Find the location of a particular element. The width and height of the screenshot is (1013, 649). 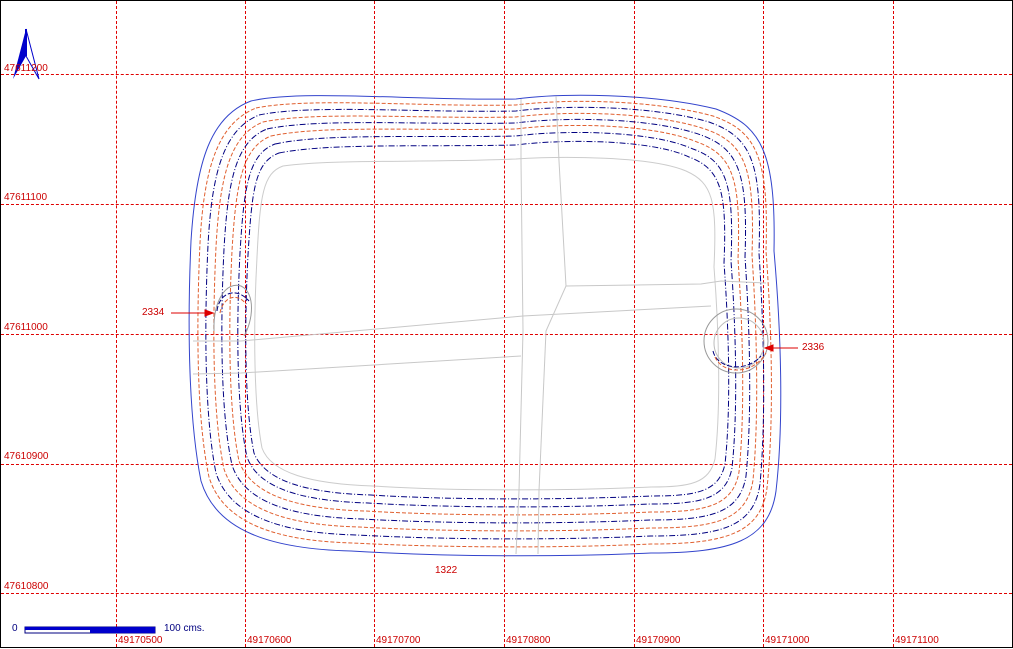

scale-end-label: 100 cms. is located at coordinates (184, 628).